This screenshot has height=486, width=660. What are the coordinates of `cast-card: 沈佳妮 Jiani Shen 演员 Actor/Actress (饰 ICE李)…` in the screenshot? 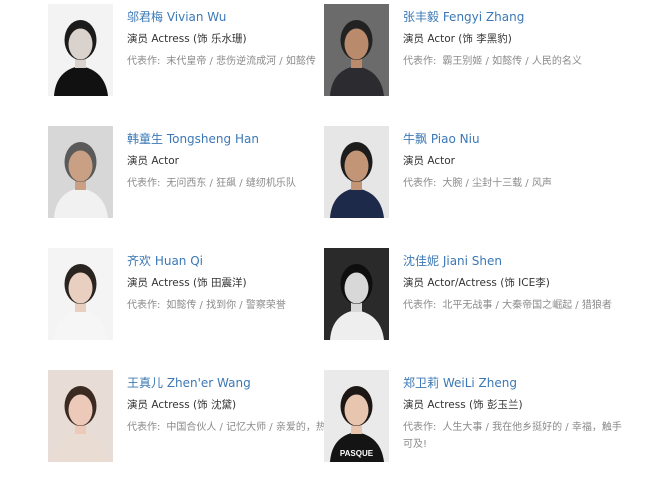 It's located at (474, 298).